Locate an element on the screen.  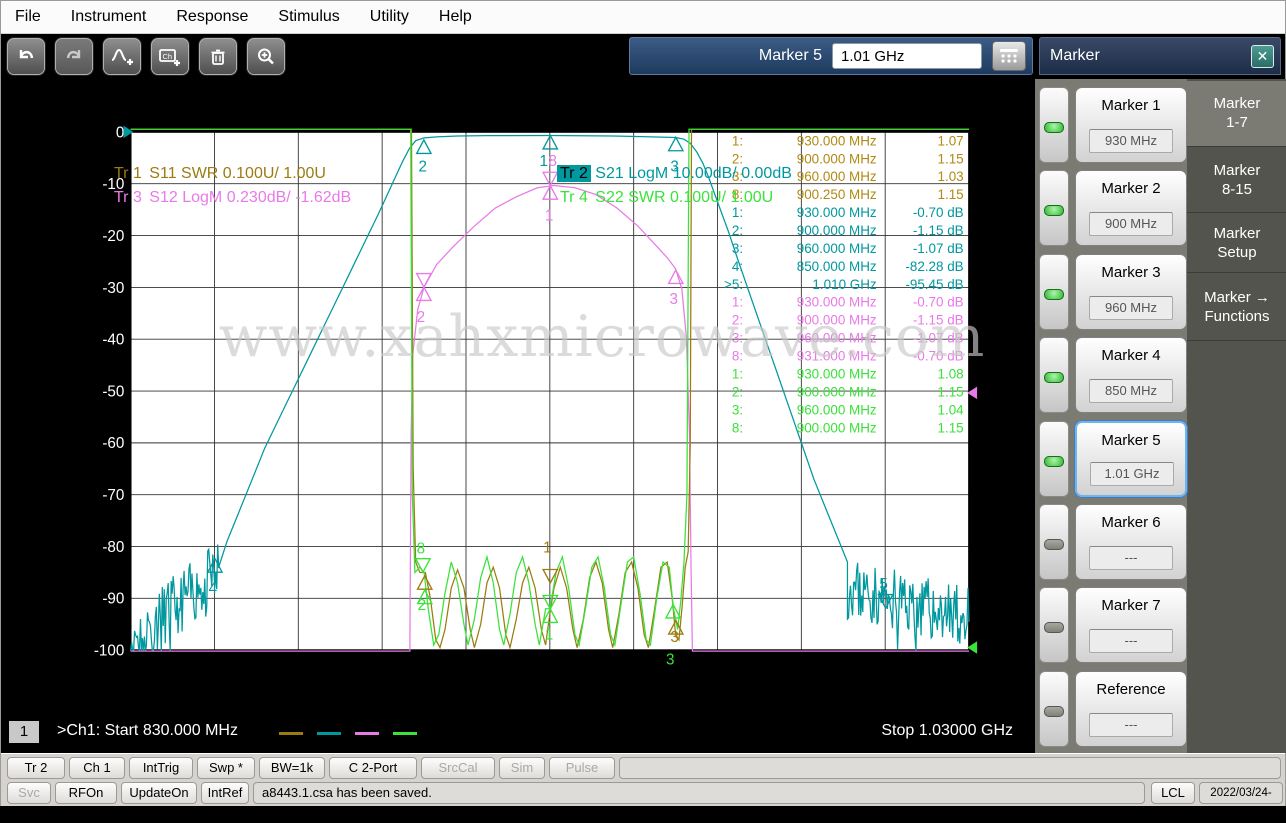
add-channel-icon: Ch is located at coordinates (170, 56).